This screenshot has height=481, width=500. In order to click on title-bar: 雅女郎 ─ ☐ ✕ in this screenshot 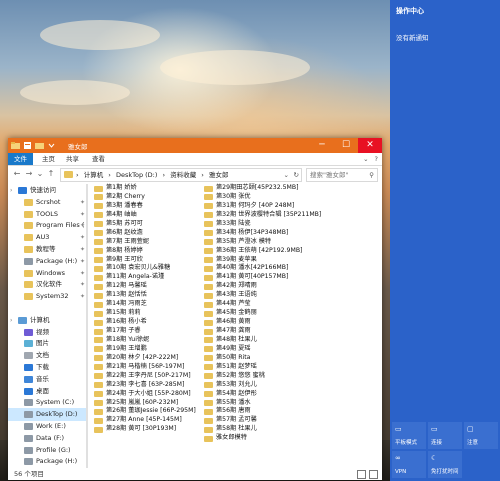, I will do `click(195, 145)`.